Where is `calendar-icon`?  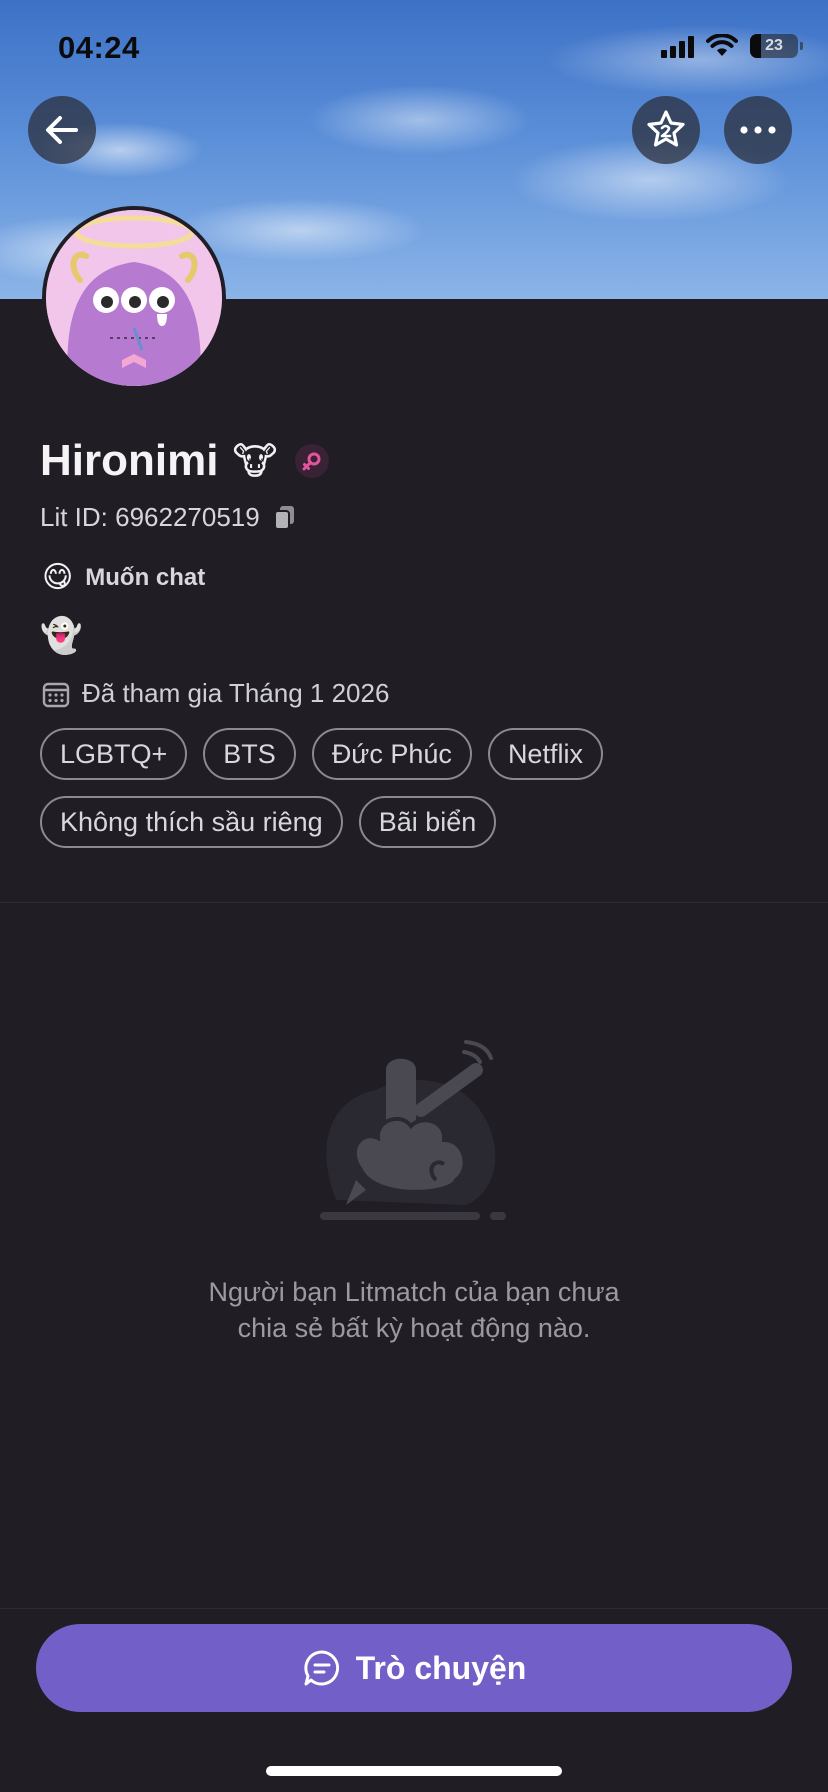
calendar-icon is located at coordinates (56, 694).